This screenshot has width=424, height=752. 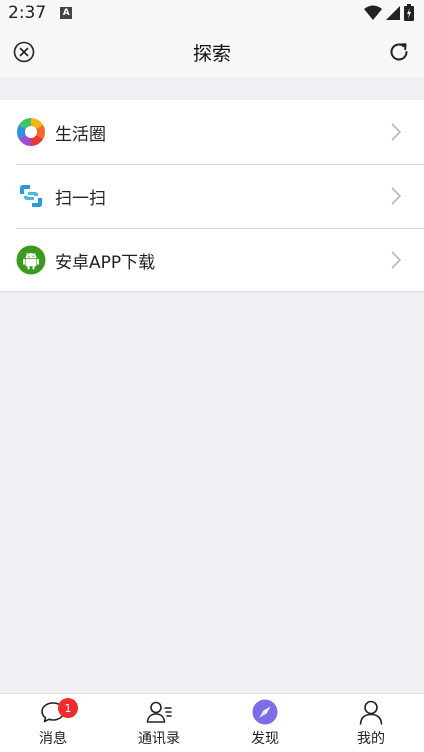 What do you see at coordinates (27, 13) in the screenshot?
I see `status-time: 2:37` at bounding box center [27, 13].